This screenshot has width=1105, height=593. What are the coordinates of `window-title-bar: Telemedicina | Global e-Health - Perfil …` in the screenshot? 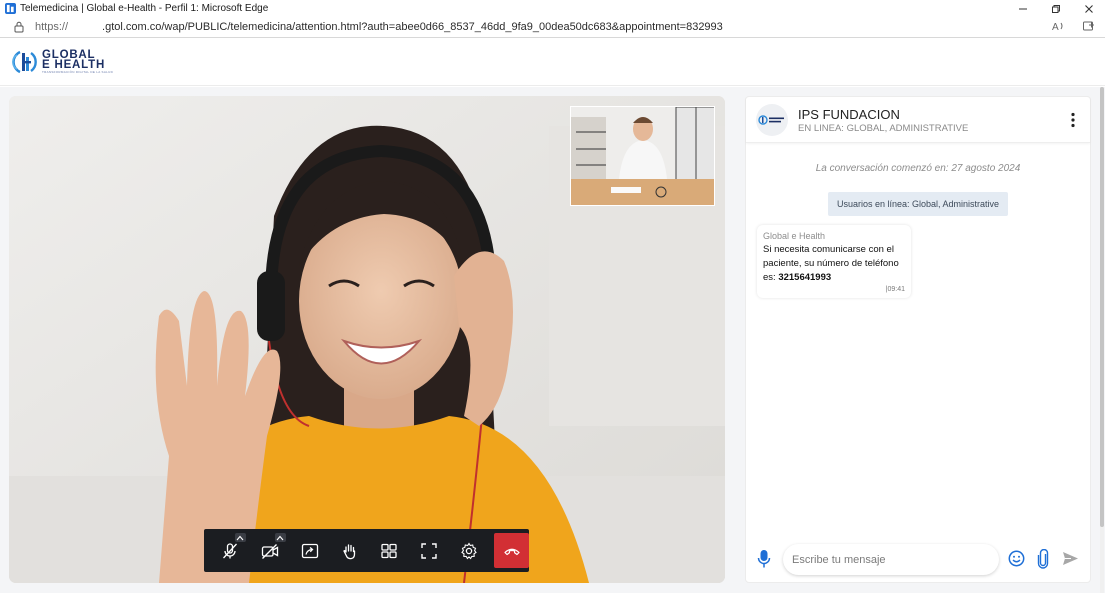 It's located at (552, 8).